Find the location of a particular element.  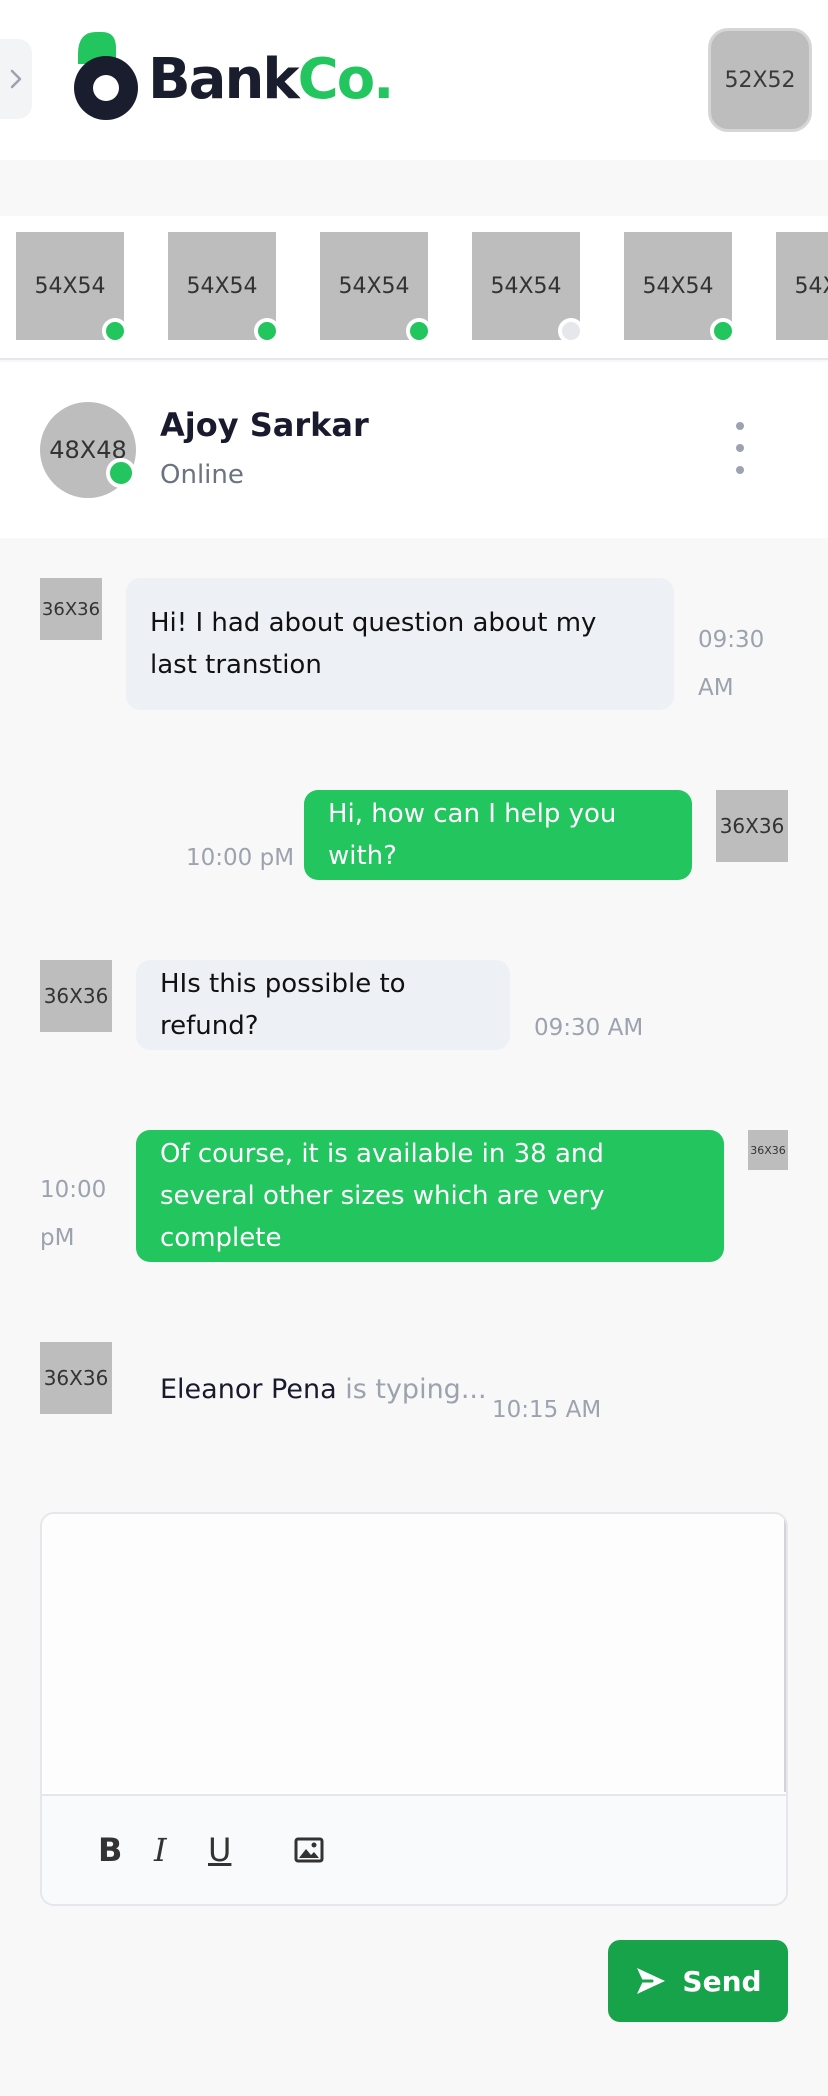

message-text: HIs this possible to refund? is located at coordinates (283, 1005).